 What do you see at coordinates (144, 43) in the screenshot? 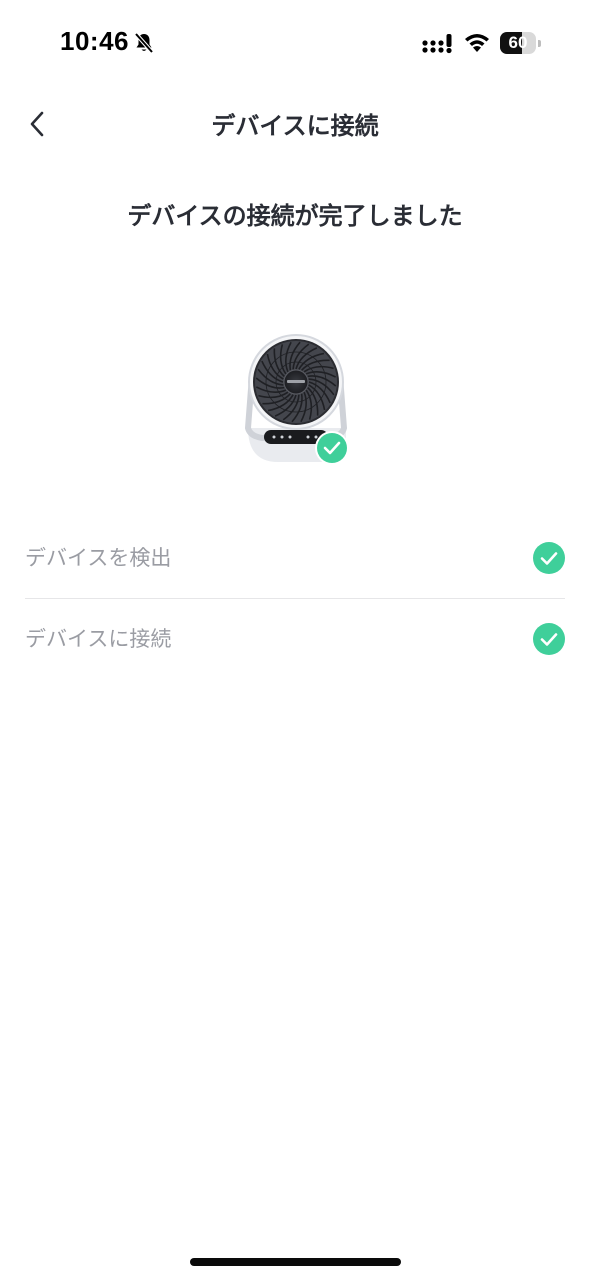
I see `bell-off-icon` at bounding box center [144, 43].